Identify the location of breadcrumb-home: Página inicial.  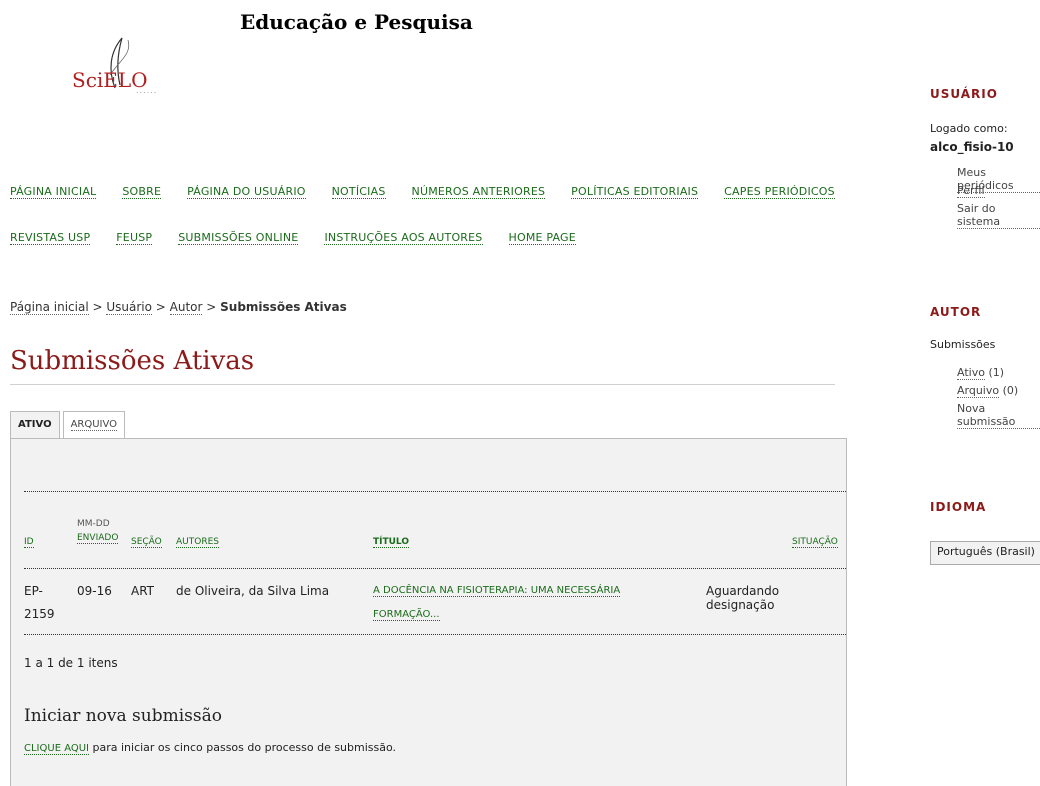
(49, 307).